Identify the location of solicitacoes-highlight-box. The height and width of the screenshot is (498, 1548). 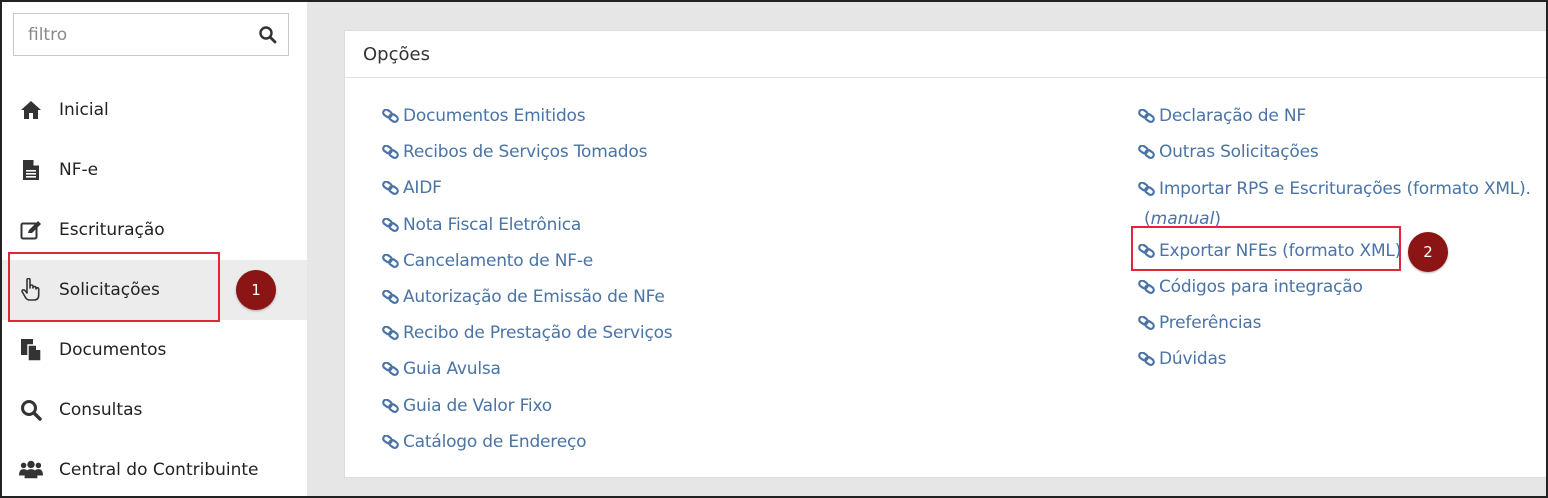
(114, 287).